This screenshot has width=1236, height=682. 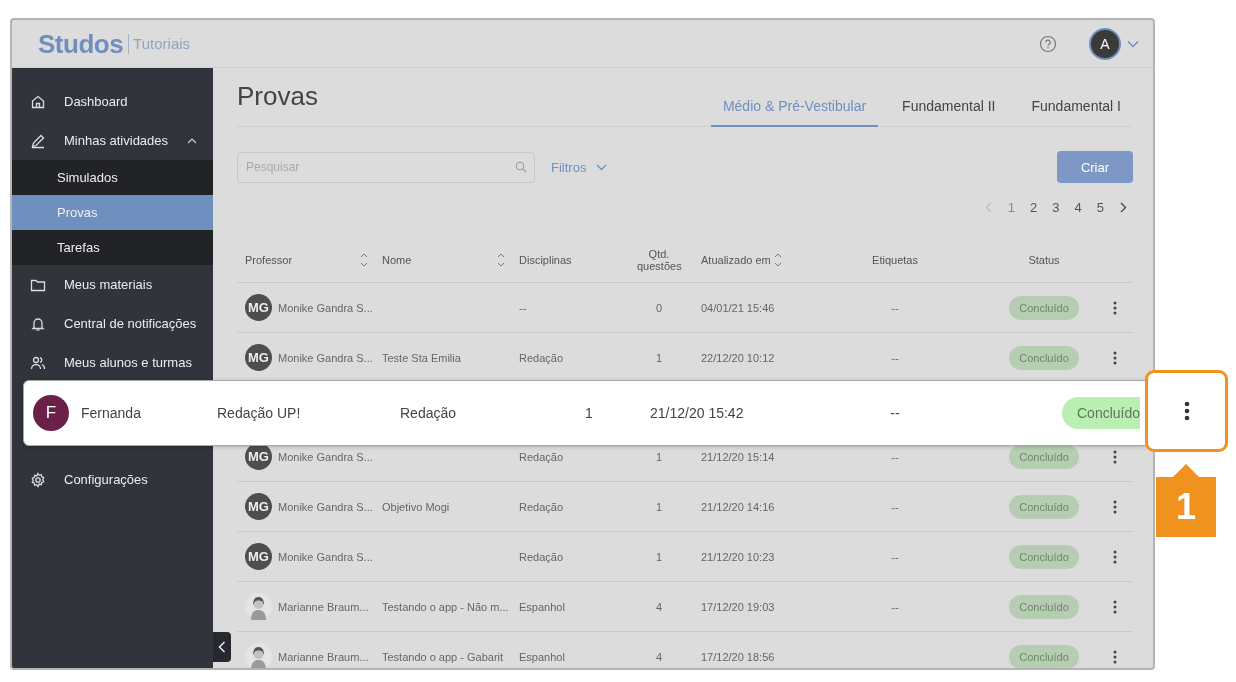 I want to click on help-icon, so click(x=1048, y=43).